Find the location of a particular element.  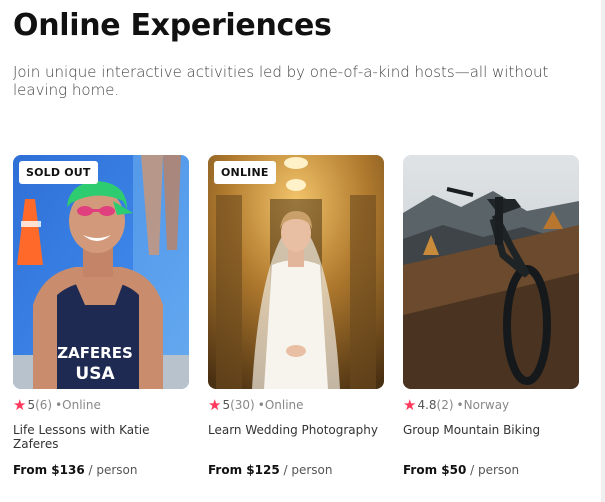

card-image-bride is located at coordinates (296, 272).